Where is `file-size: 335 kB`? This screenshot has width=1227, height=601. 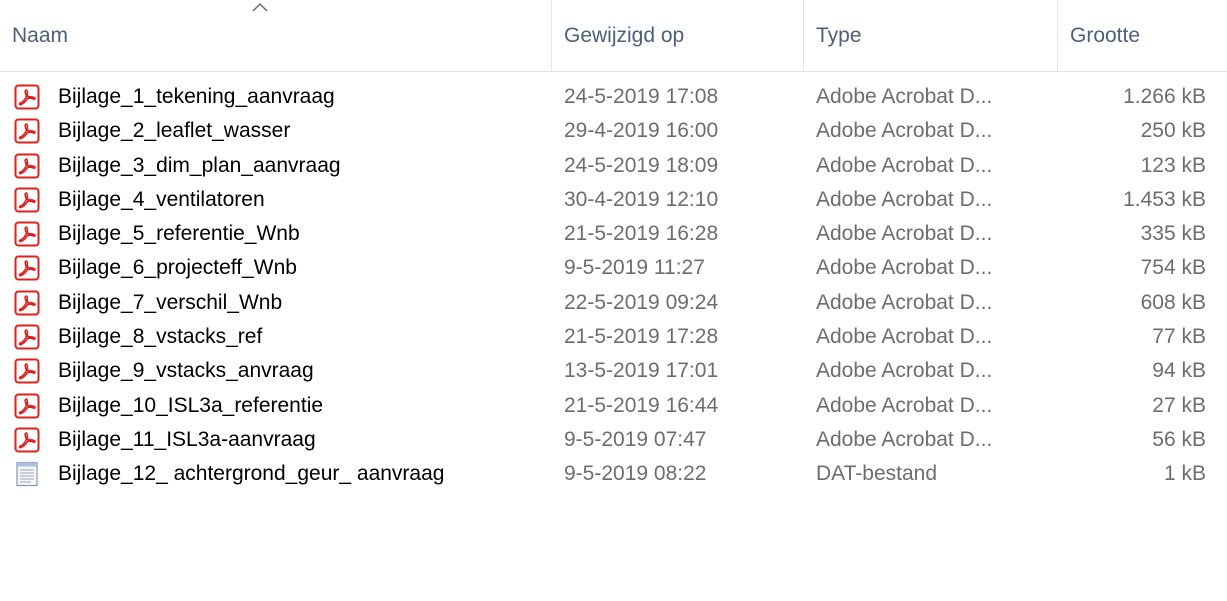
file-size: 335 kB is located at coordinates (1173, 234).